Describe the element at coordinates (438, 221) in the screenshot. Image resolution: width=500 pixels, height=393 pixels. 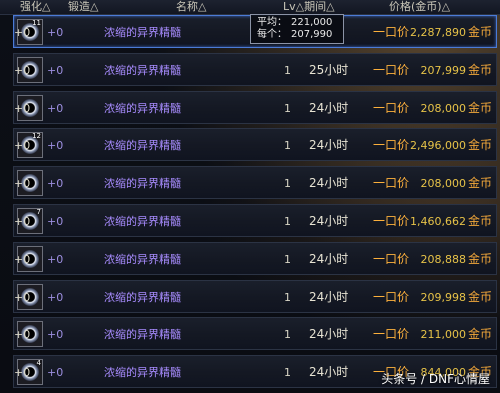
I see `price-value: 1,460,662` at that location.